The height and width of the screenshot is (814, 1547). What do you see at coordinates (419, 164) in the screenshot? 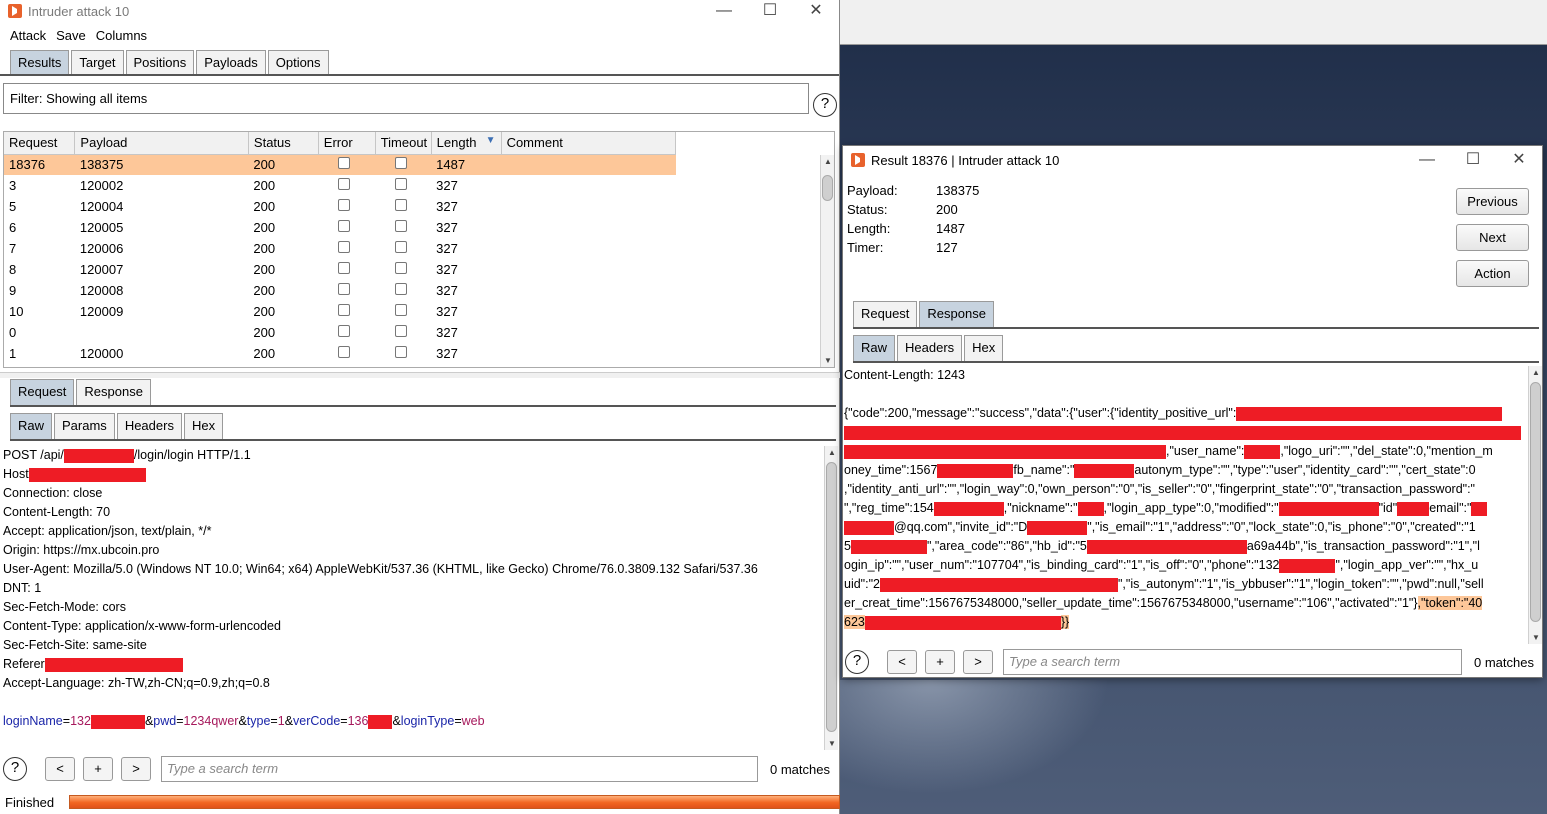
I see `table-row: 18376 138375 200 1487` at bounding box center [419, 164].